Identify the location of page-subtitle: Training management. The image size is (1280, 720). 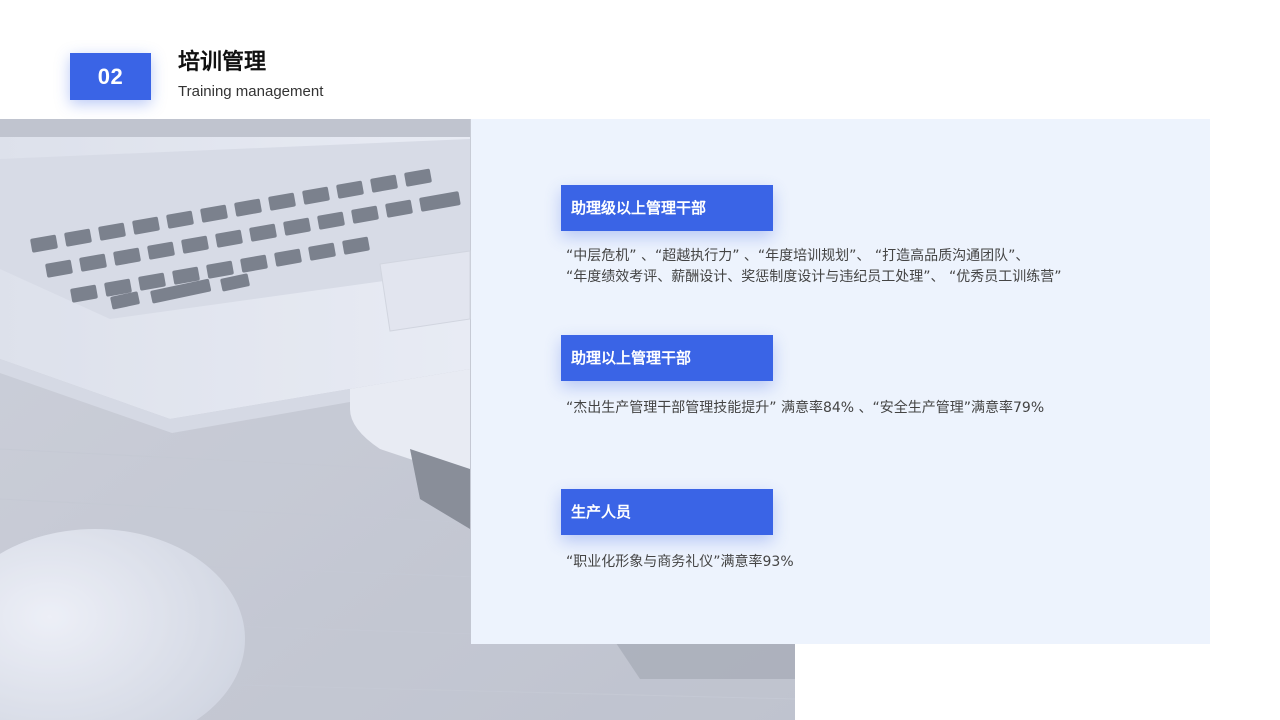
(251, 91).